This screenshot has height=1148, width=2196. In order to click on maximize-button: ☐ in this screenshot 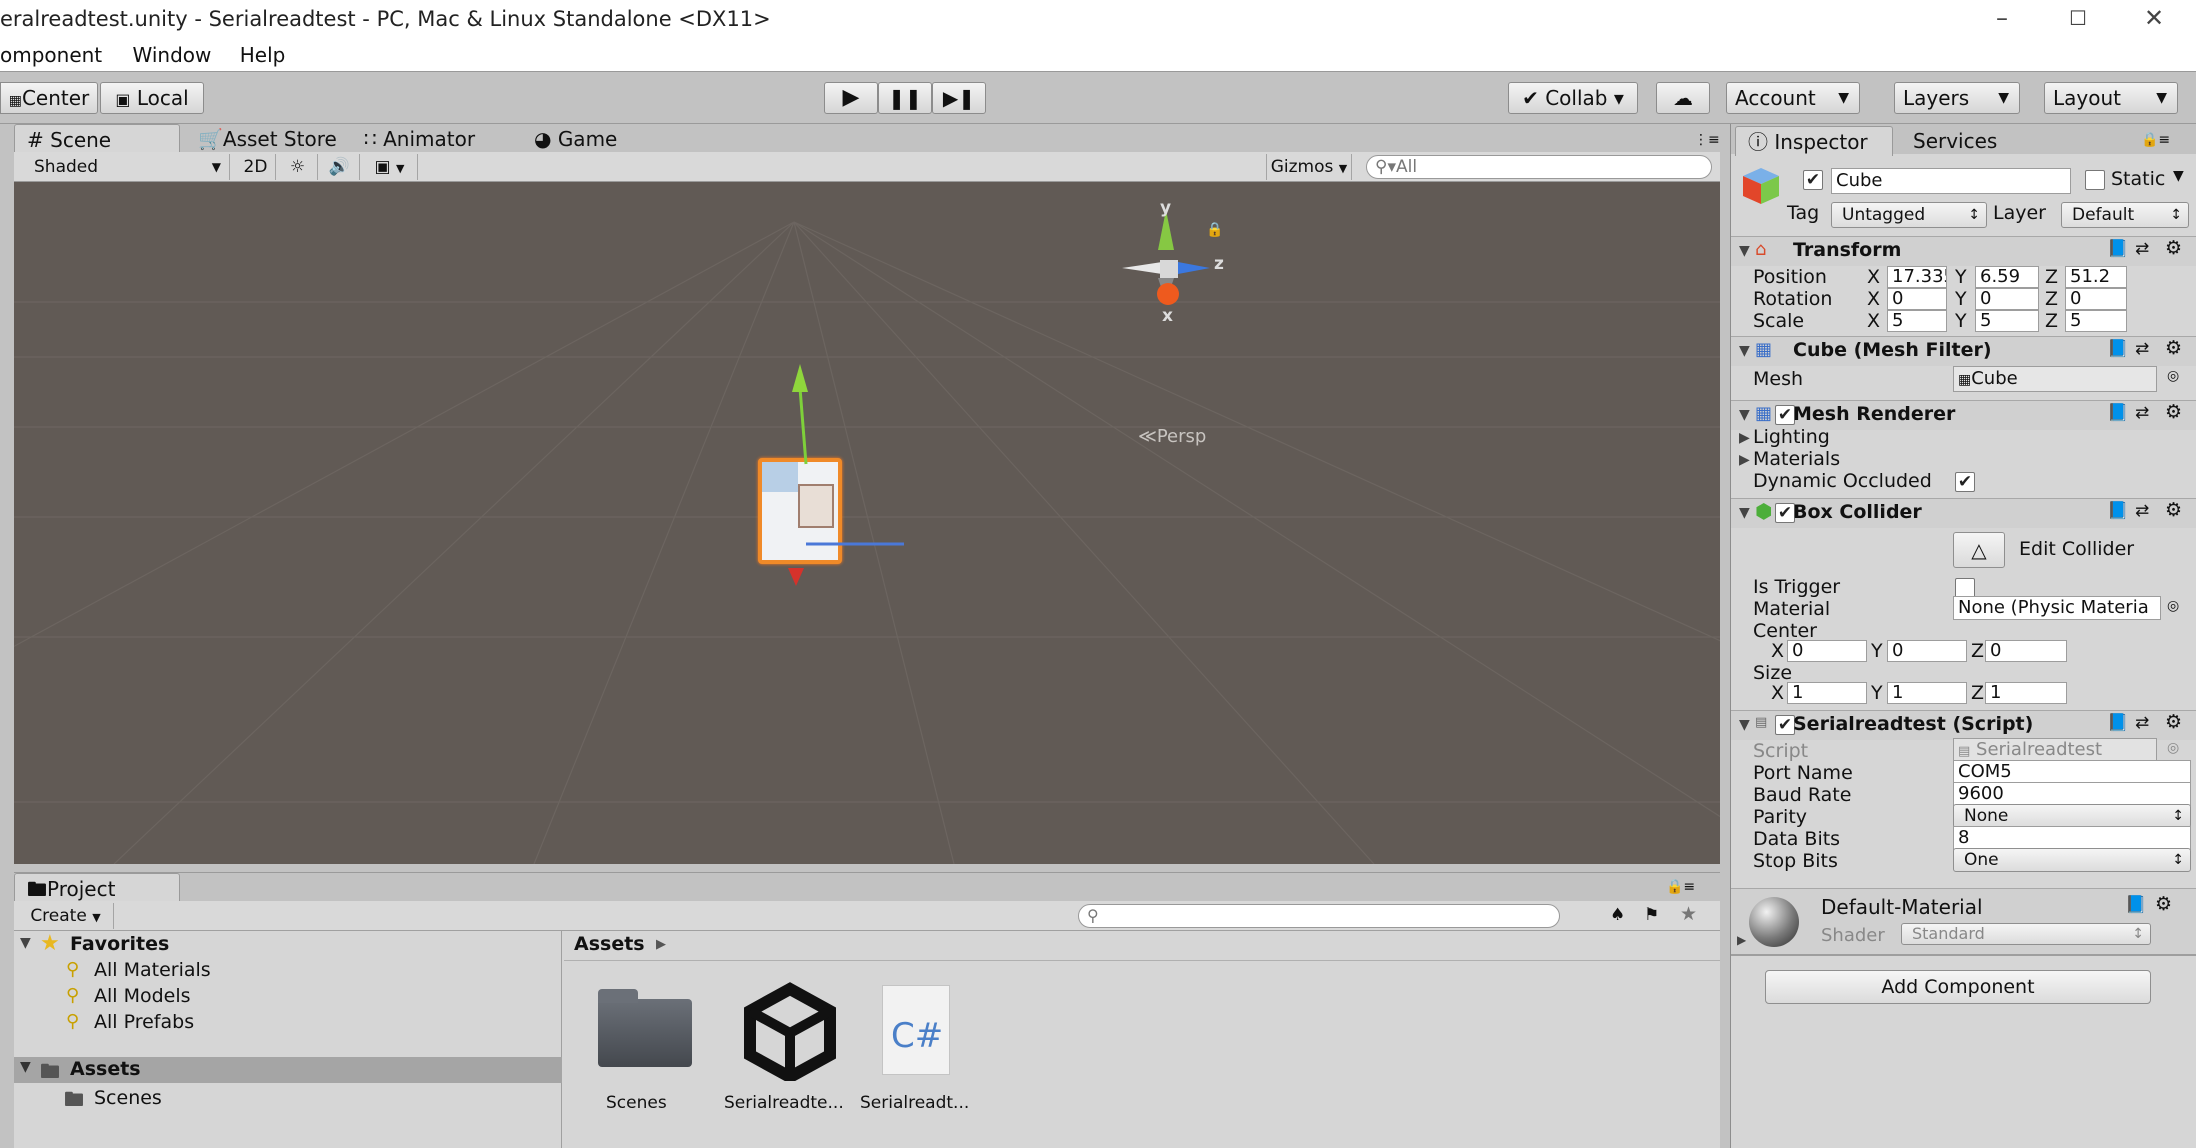, I will do `click(2078, 19)`.